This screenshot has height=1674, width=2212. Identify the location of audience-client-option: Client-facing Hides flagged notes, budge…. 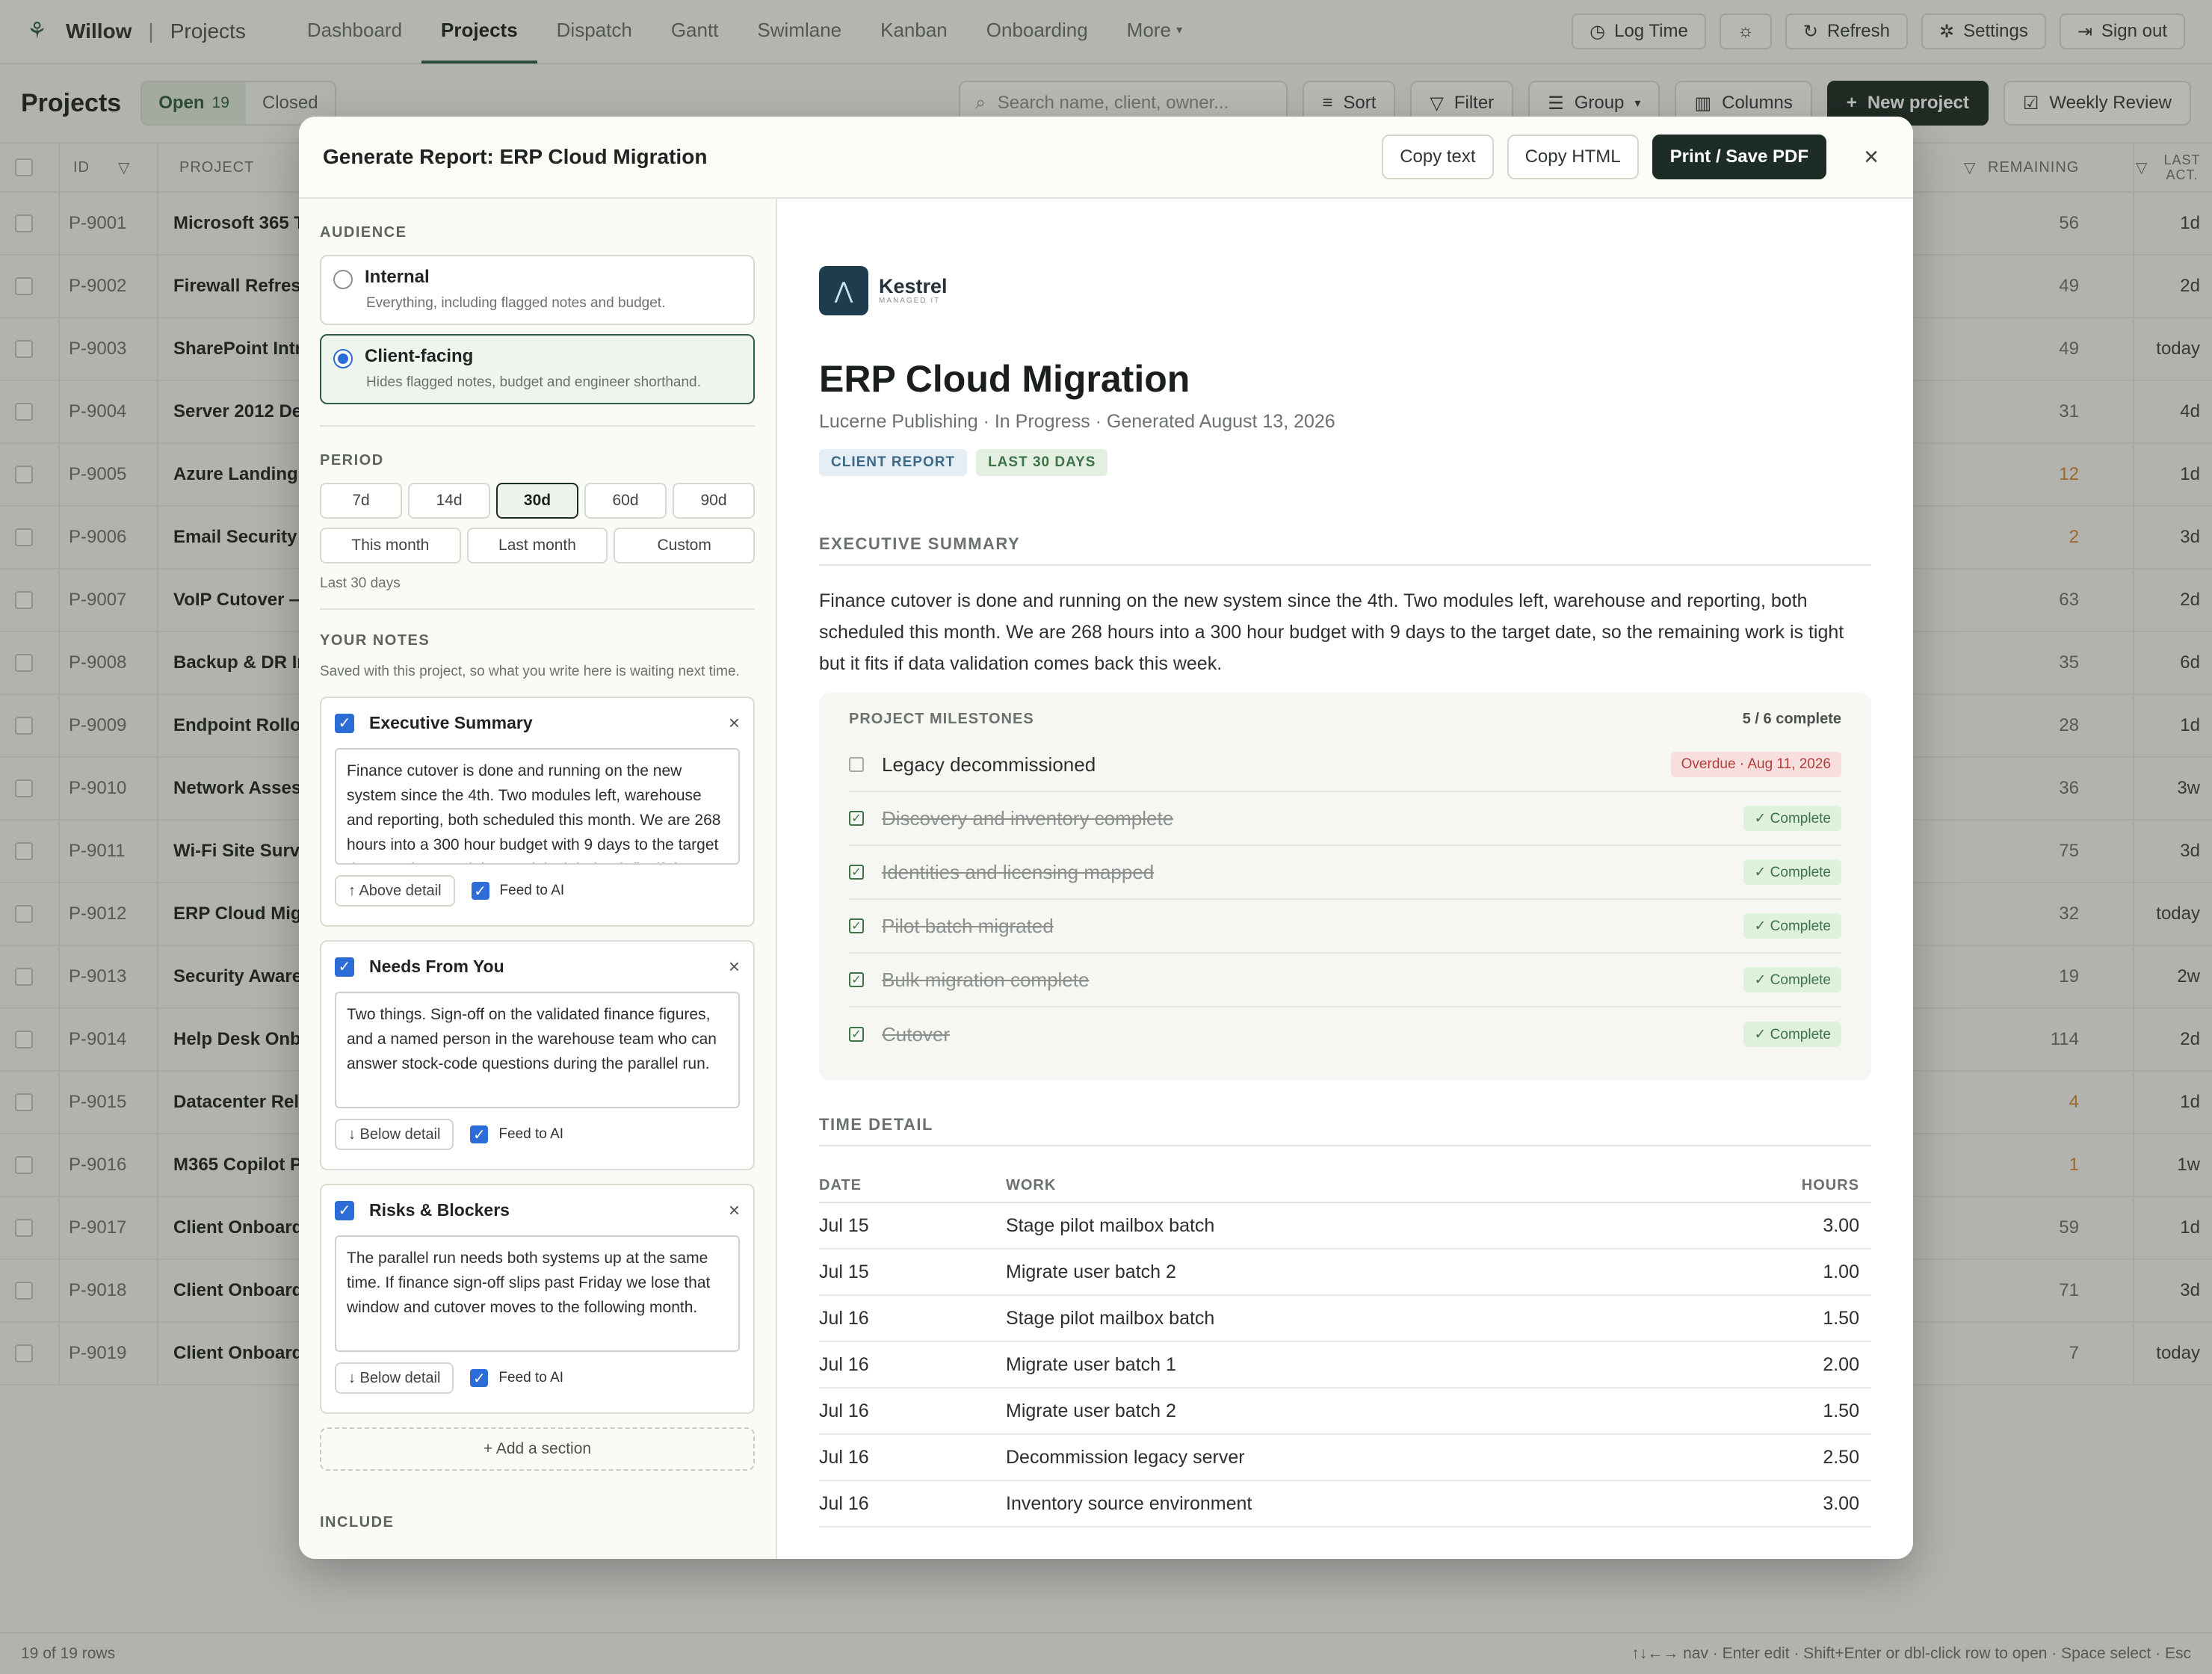
(537, 369).